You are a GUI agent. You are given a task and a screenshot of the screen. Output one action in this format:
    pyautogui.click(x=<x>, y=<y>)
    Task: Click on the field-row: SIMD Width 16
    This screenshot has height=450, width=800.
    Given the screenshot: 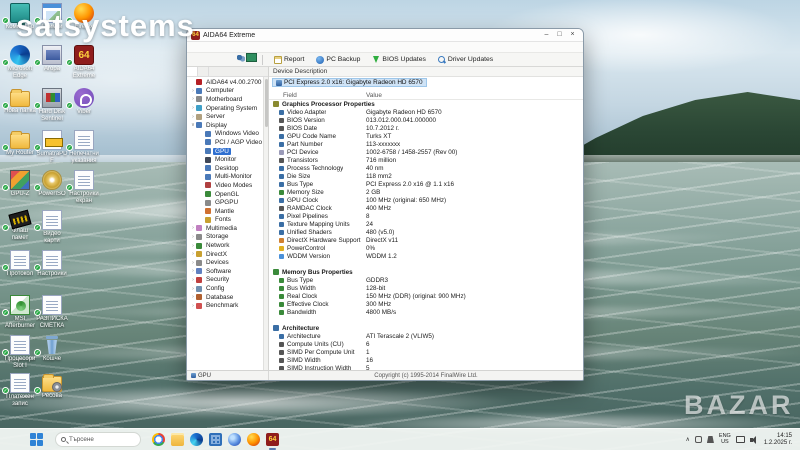 What is the action you would take?
    pyautogui.click(x=426, y=360)
    